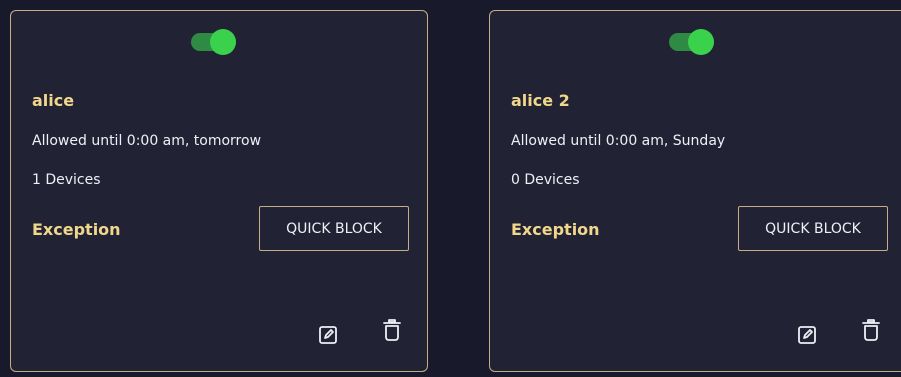 This screenshot has height=377, width=901. Describe the element at coordinates (53, 100) in the screenshot. I see `profile-name: alice` at that location.